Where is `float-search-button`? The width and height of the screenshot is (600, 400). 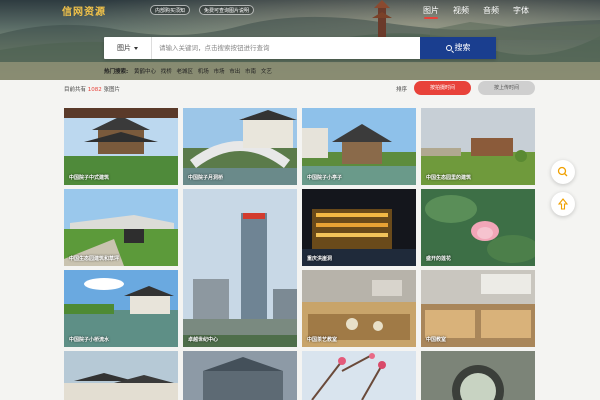
float-search-button is located at coordinates (563, 172).